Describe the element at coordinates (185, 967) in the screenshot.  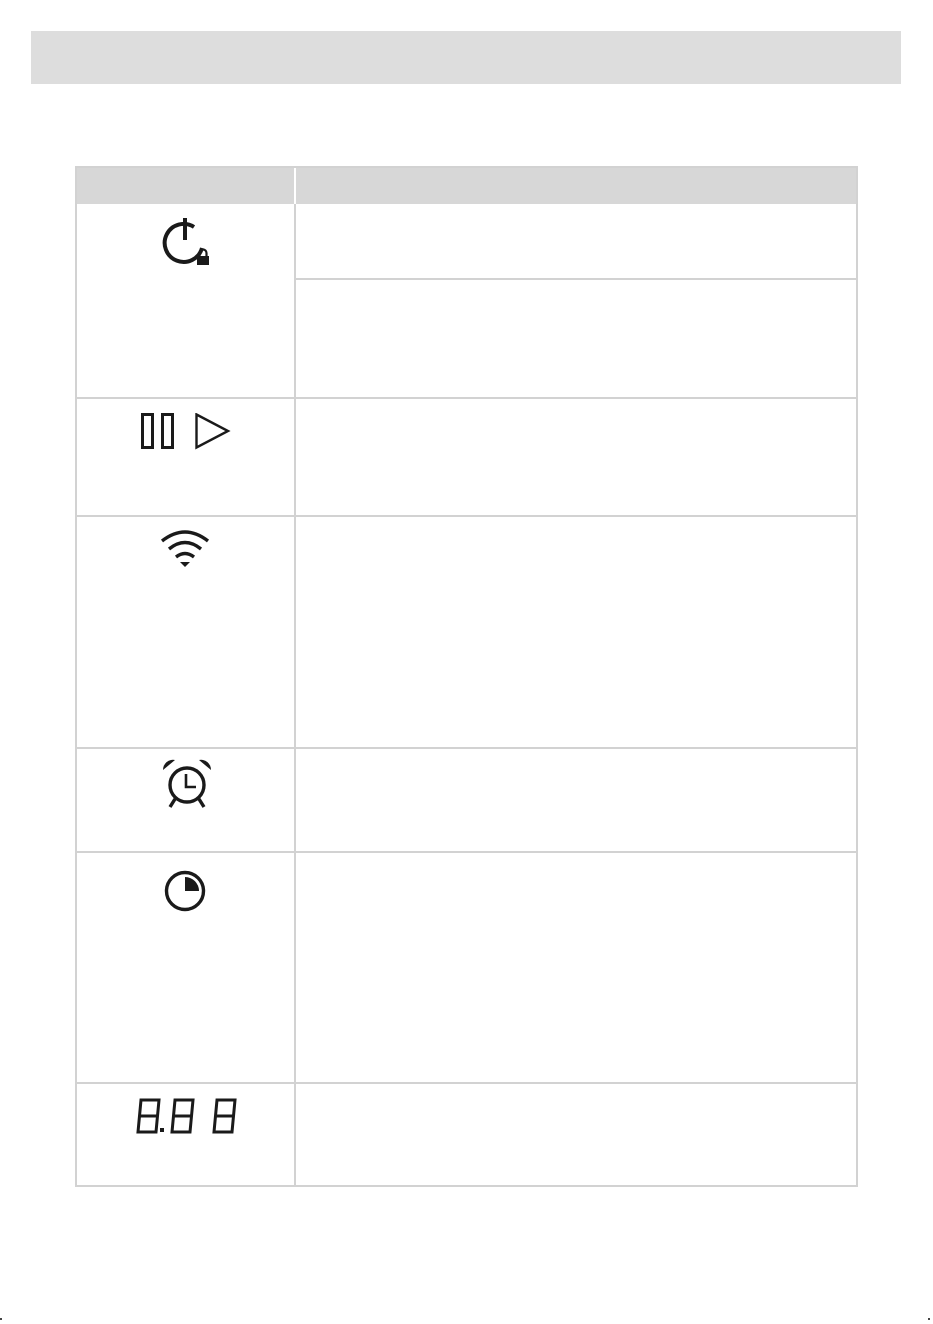
I see `table-row-timer` at that location.